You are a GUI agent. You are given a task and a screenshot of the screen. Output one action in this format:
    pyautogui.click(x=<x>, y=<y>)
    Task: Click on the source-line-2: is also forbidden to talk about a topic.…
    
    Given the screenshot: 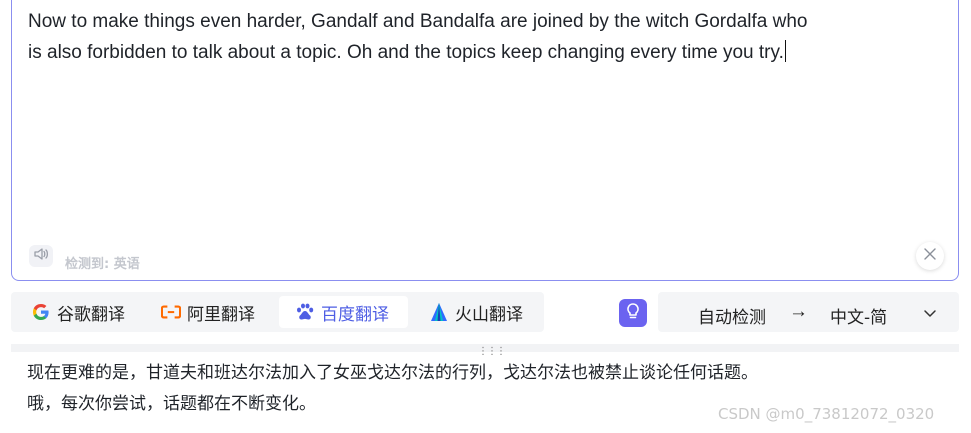 What is the action you would take?
    pyautogui.click(x=406, y=52)
    